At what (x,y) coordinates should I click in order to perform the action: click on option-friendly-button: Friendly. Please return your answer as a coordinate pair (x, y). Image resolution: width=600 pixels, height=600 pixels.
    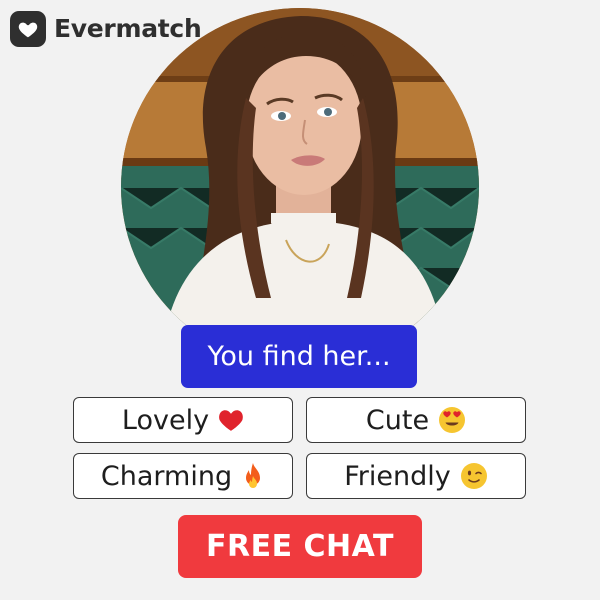
    Looking at the image, I should click on (416, 476).